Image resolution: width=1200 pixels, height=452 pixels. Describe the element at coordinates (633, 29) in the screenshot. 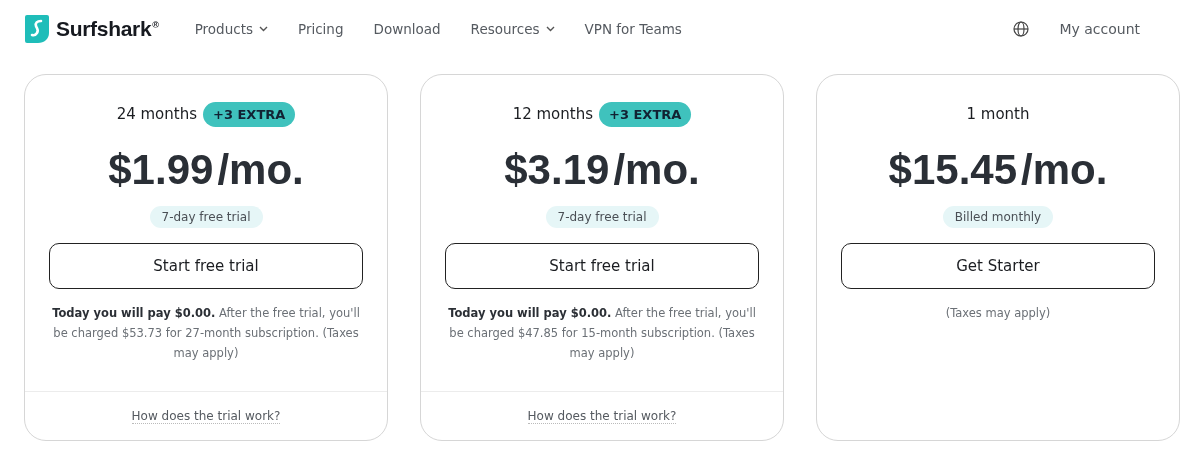

I see `nav-link: VPN for Teams` at that location.